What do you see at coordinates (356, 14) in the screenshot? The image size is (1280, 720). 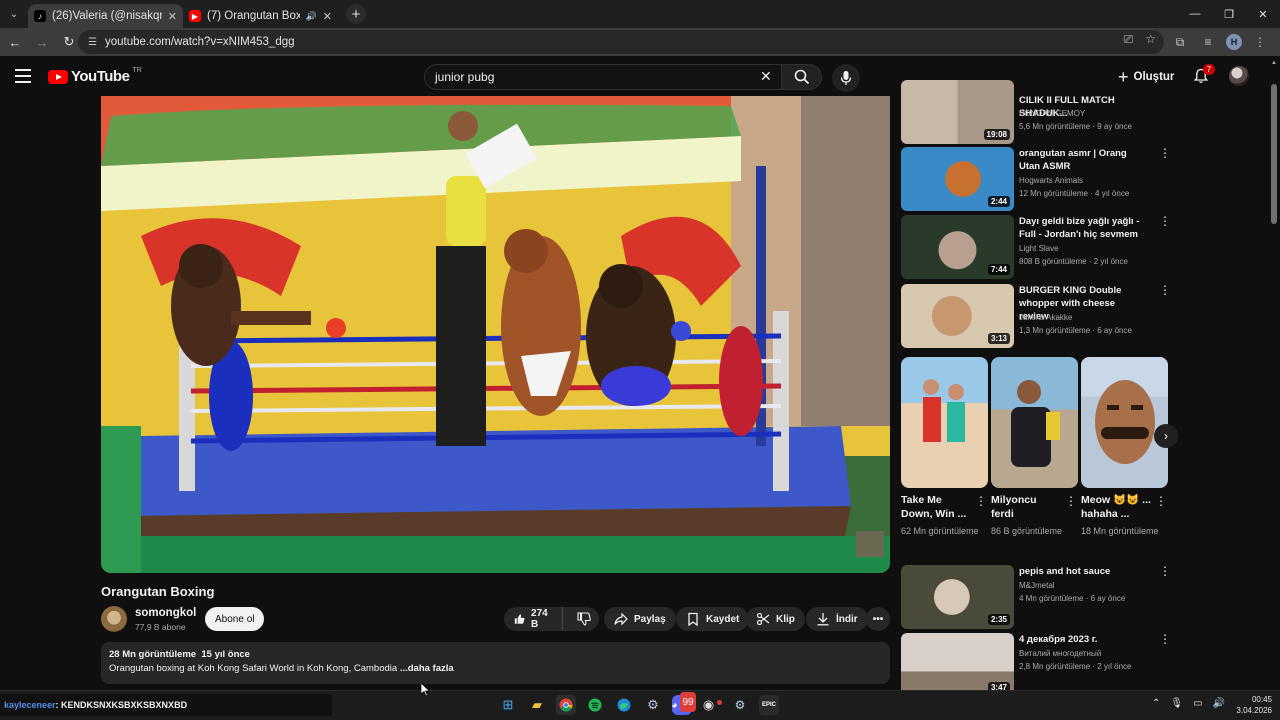 I see `new-tab-button: +` at bounding box center [356, 14].